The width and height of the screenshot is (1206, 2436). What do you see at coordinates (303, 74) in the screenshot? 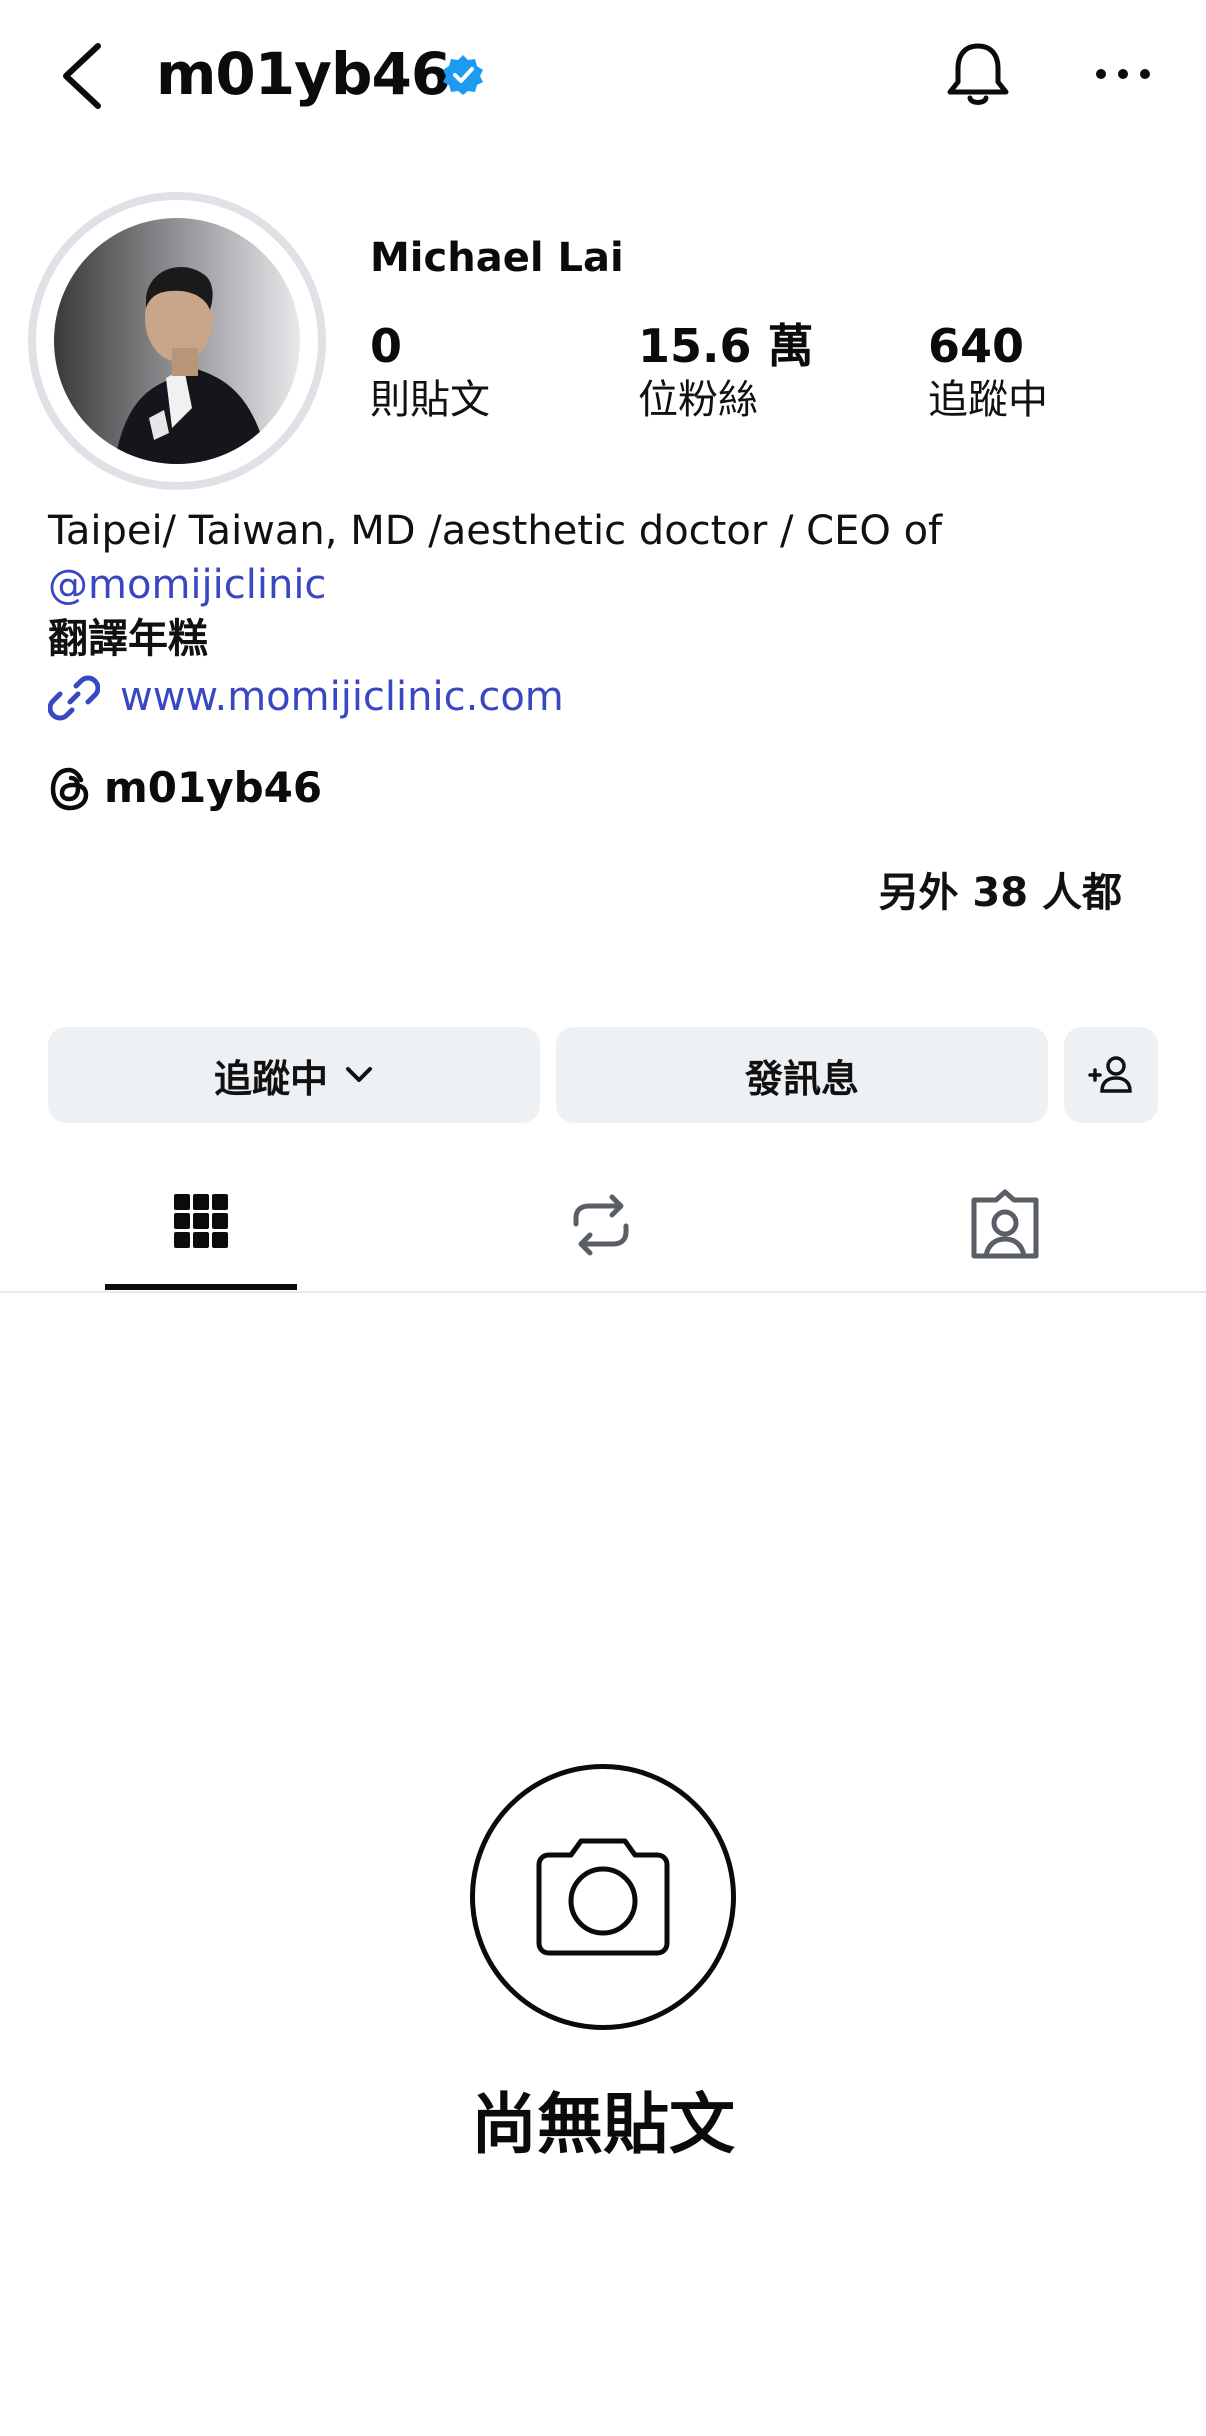
I see `profile-username: m01yb46` at bounding box center [303, 74].